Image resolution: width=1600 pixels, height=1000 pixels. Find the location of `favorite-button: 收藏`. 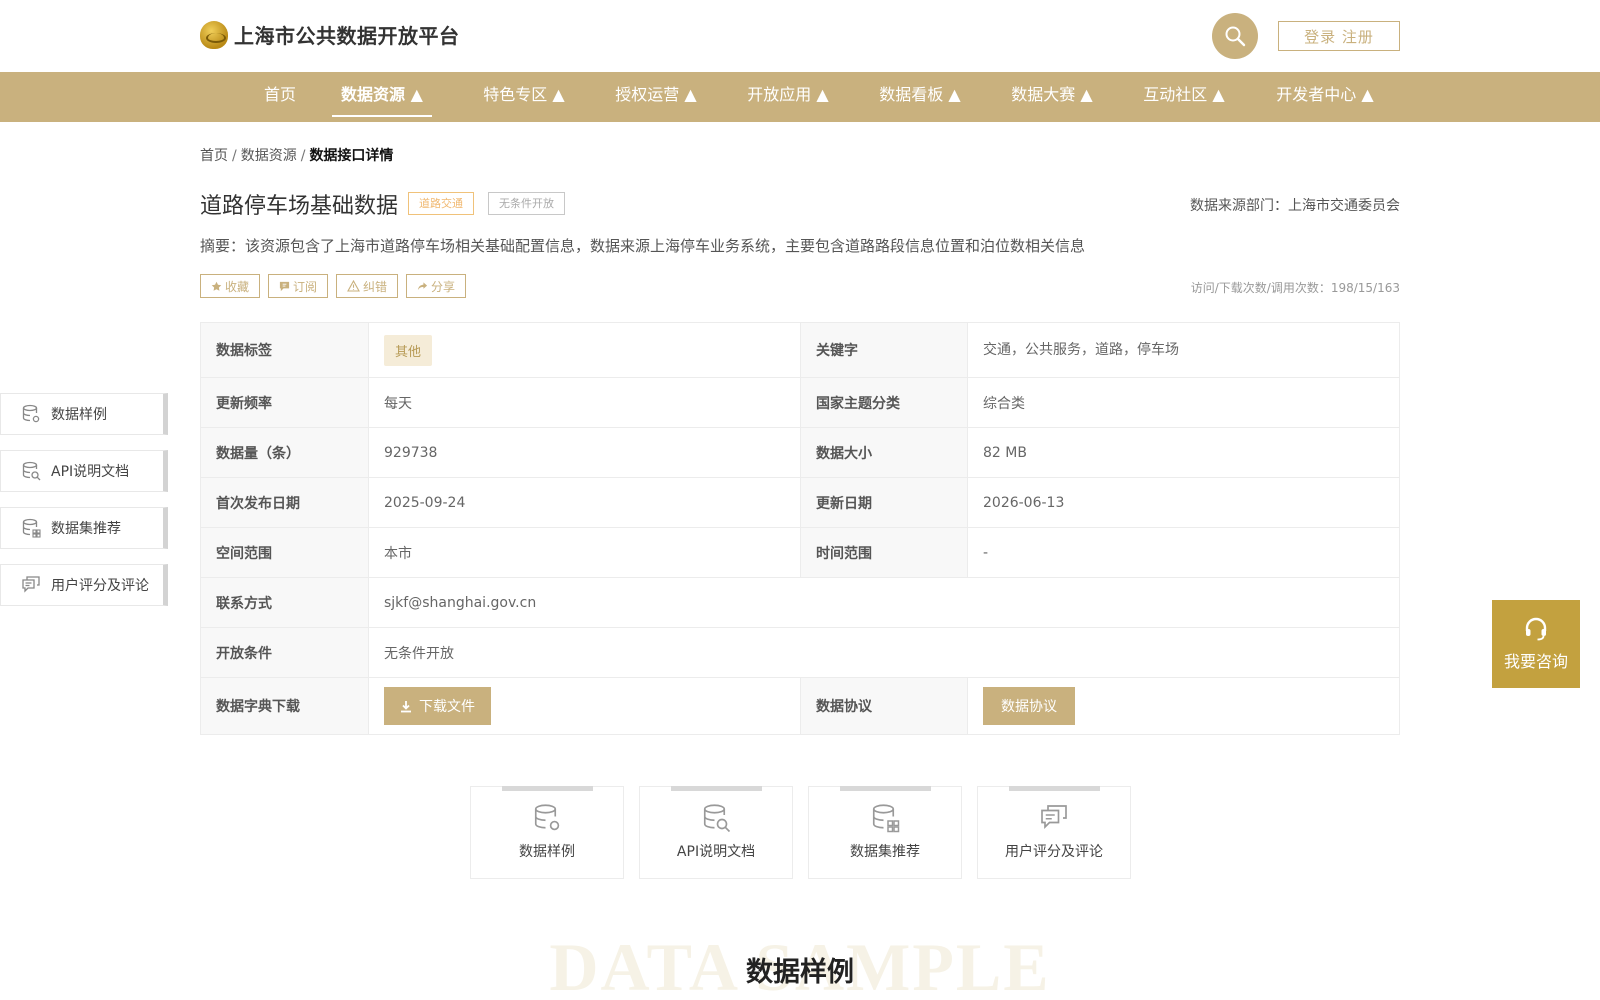

favorite-button: 收藏 is located at coordinates (230, 286).